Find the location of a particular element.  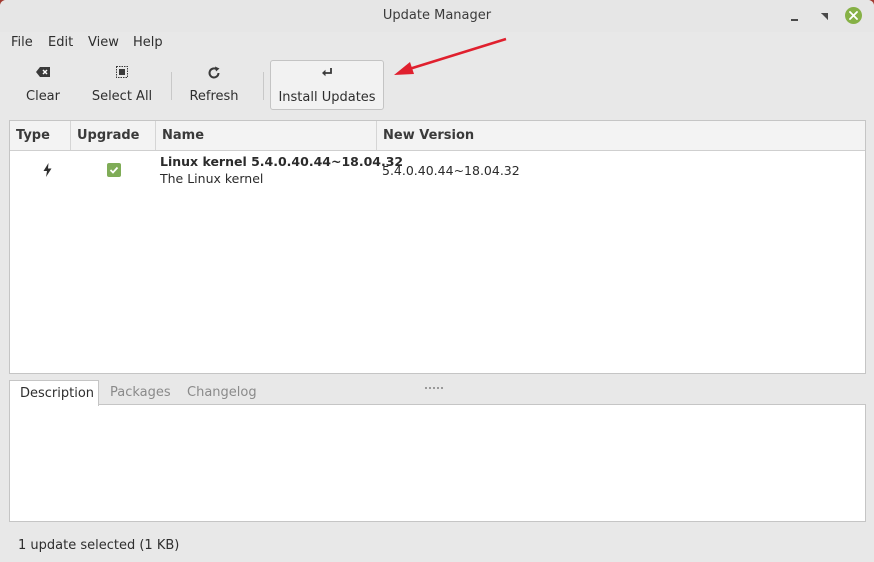

clear-label: Clear is located at coordinates (43, 96).